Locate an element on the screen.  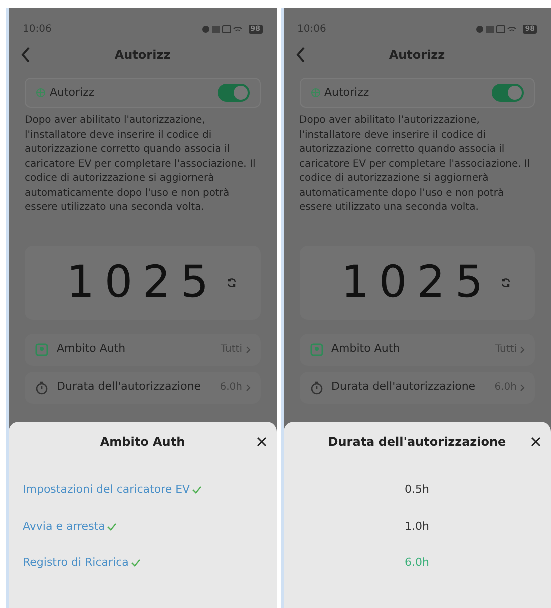
duration-option: 6.0h is located at coordinates (417, 563).